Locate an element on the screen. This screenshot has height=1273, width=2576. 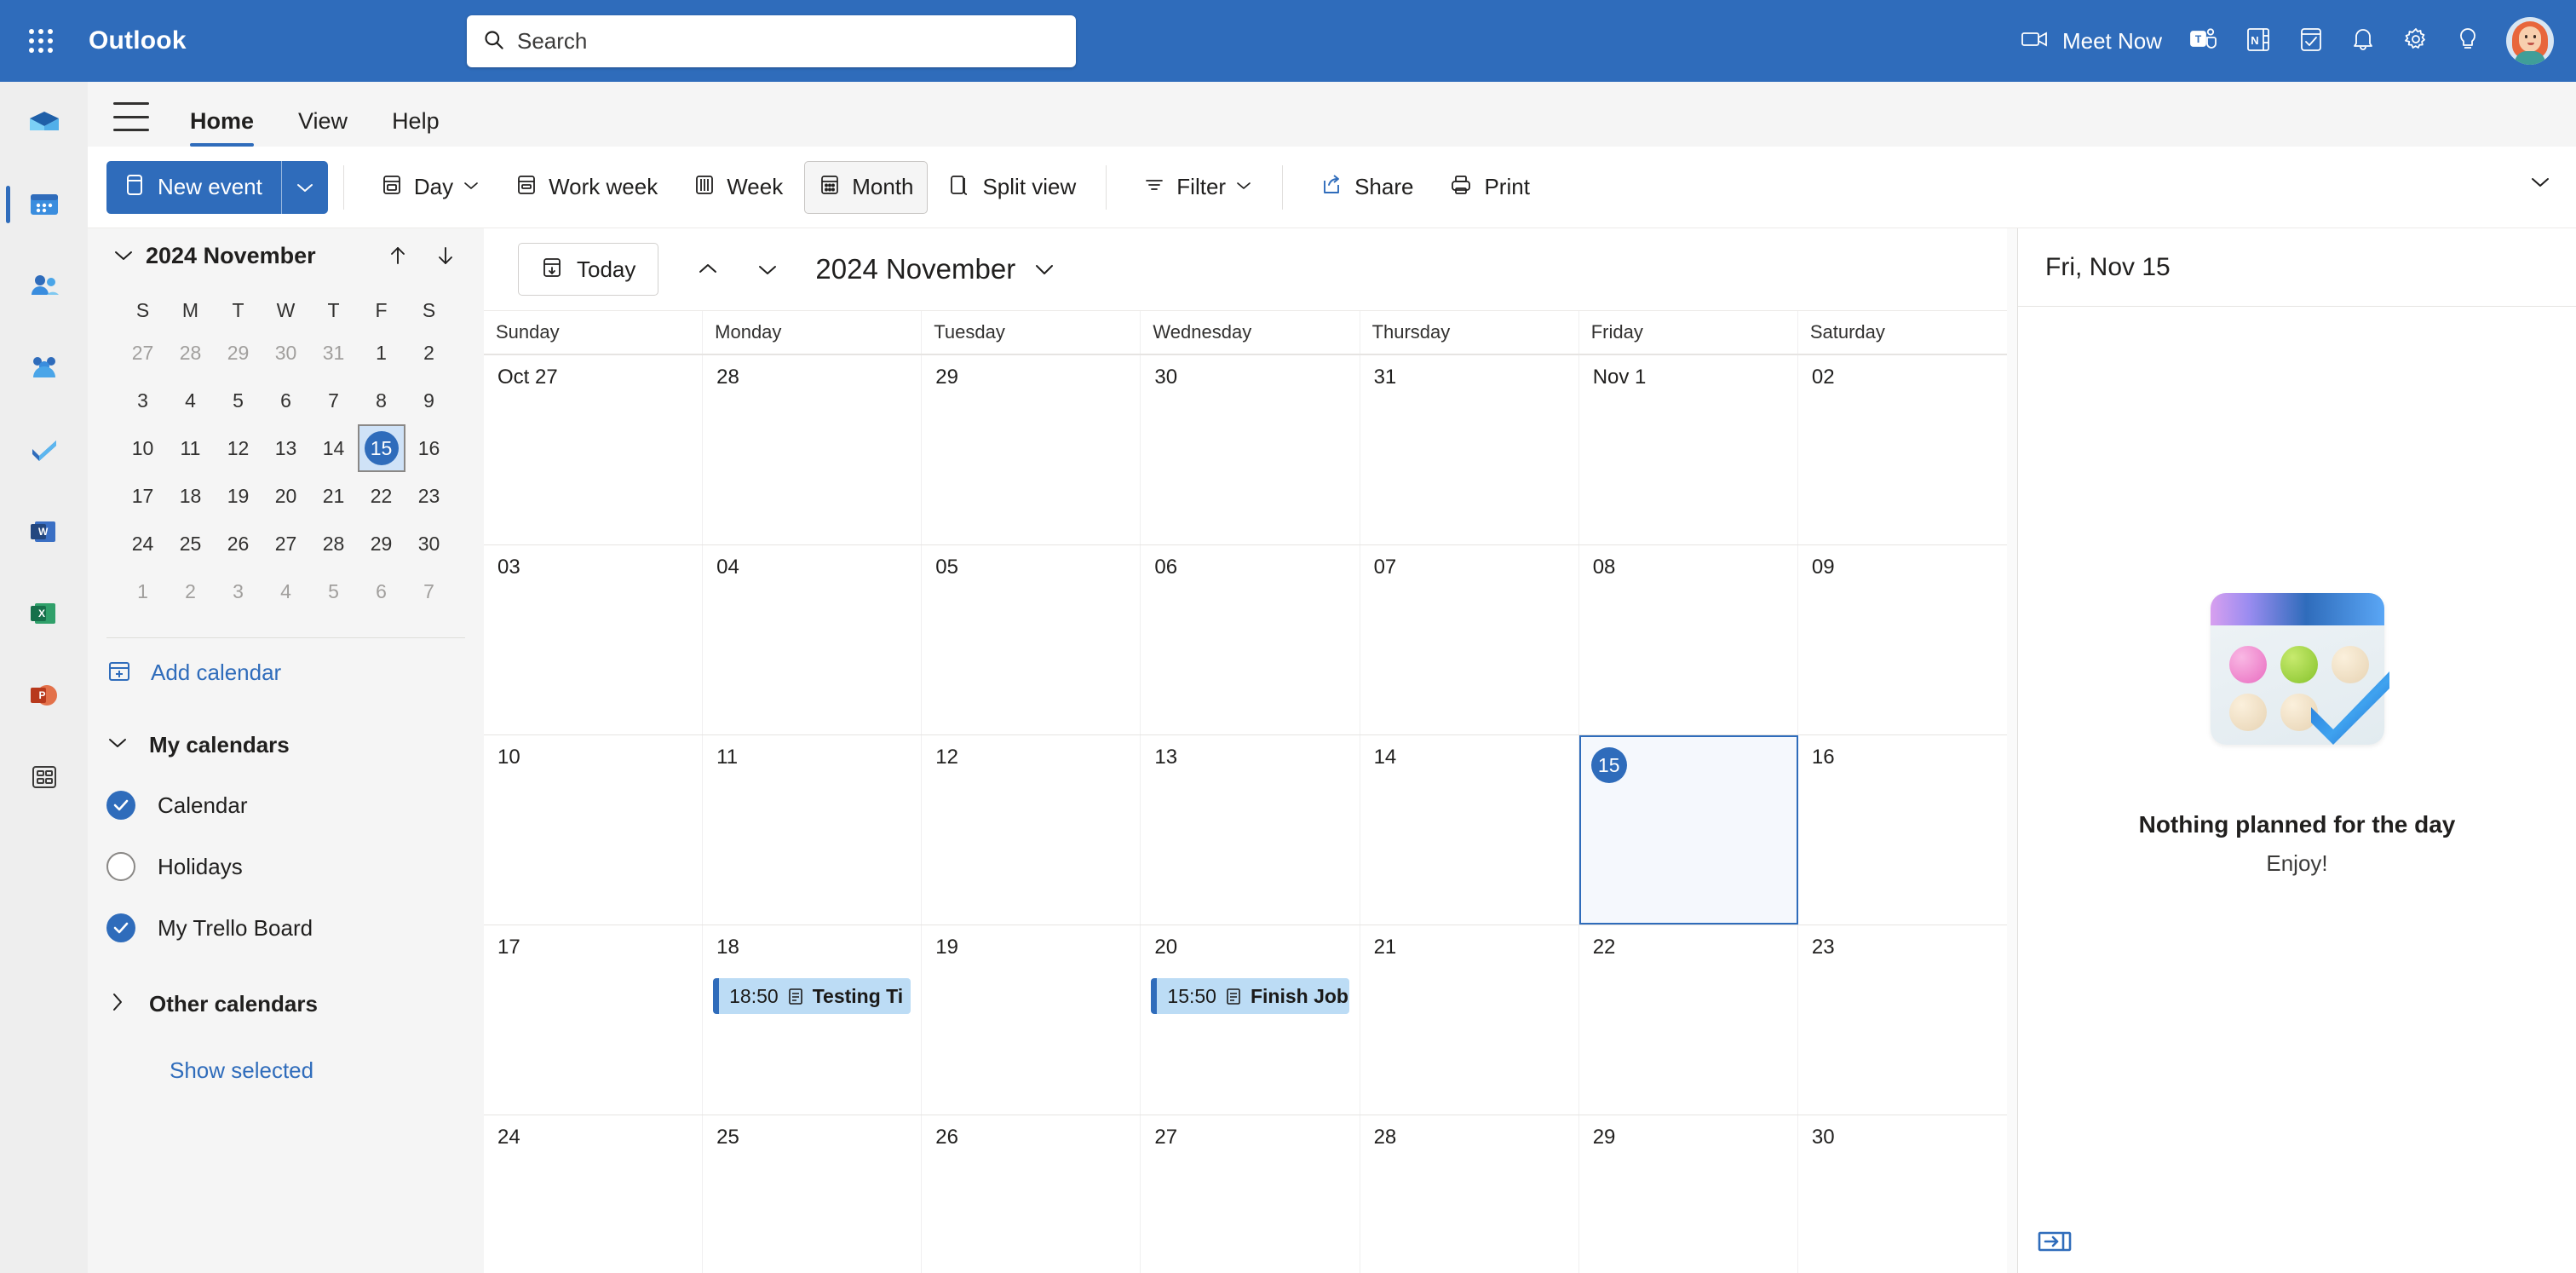
app-launcher-icon is located at coordinates (41, 41).